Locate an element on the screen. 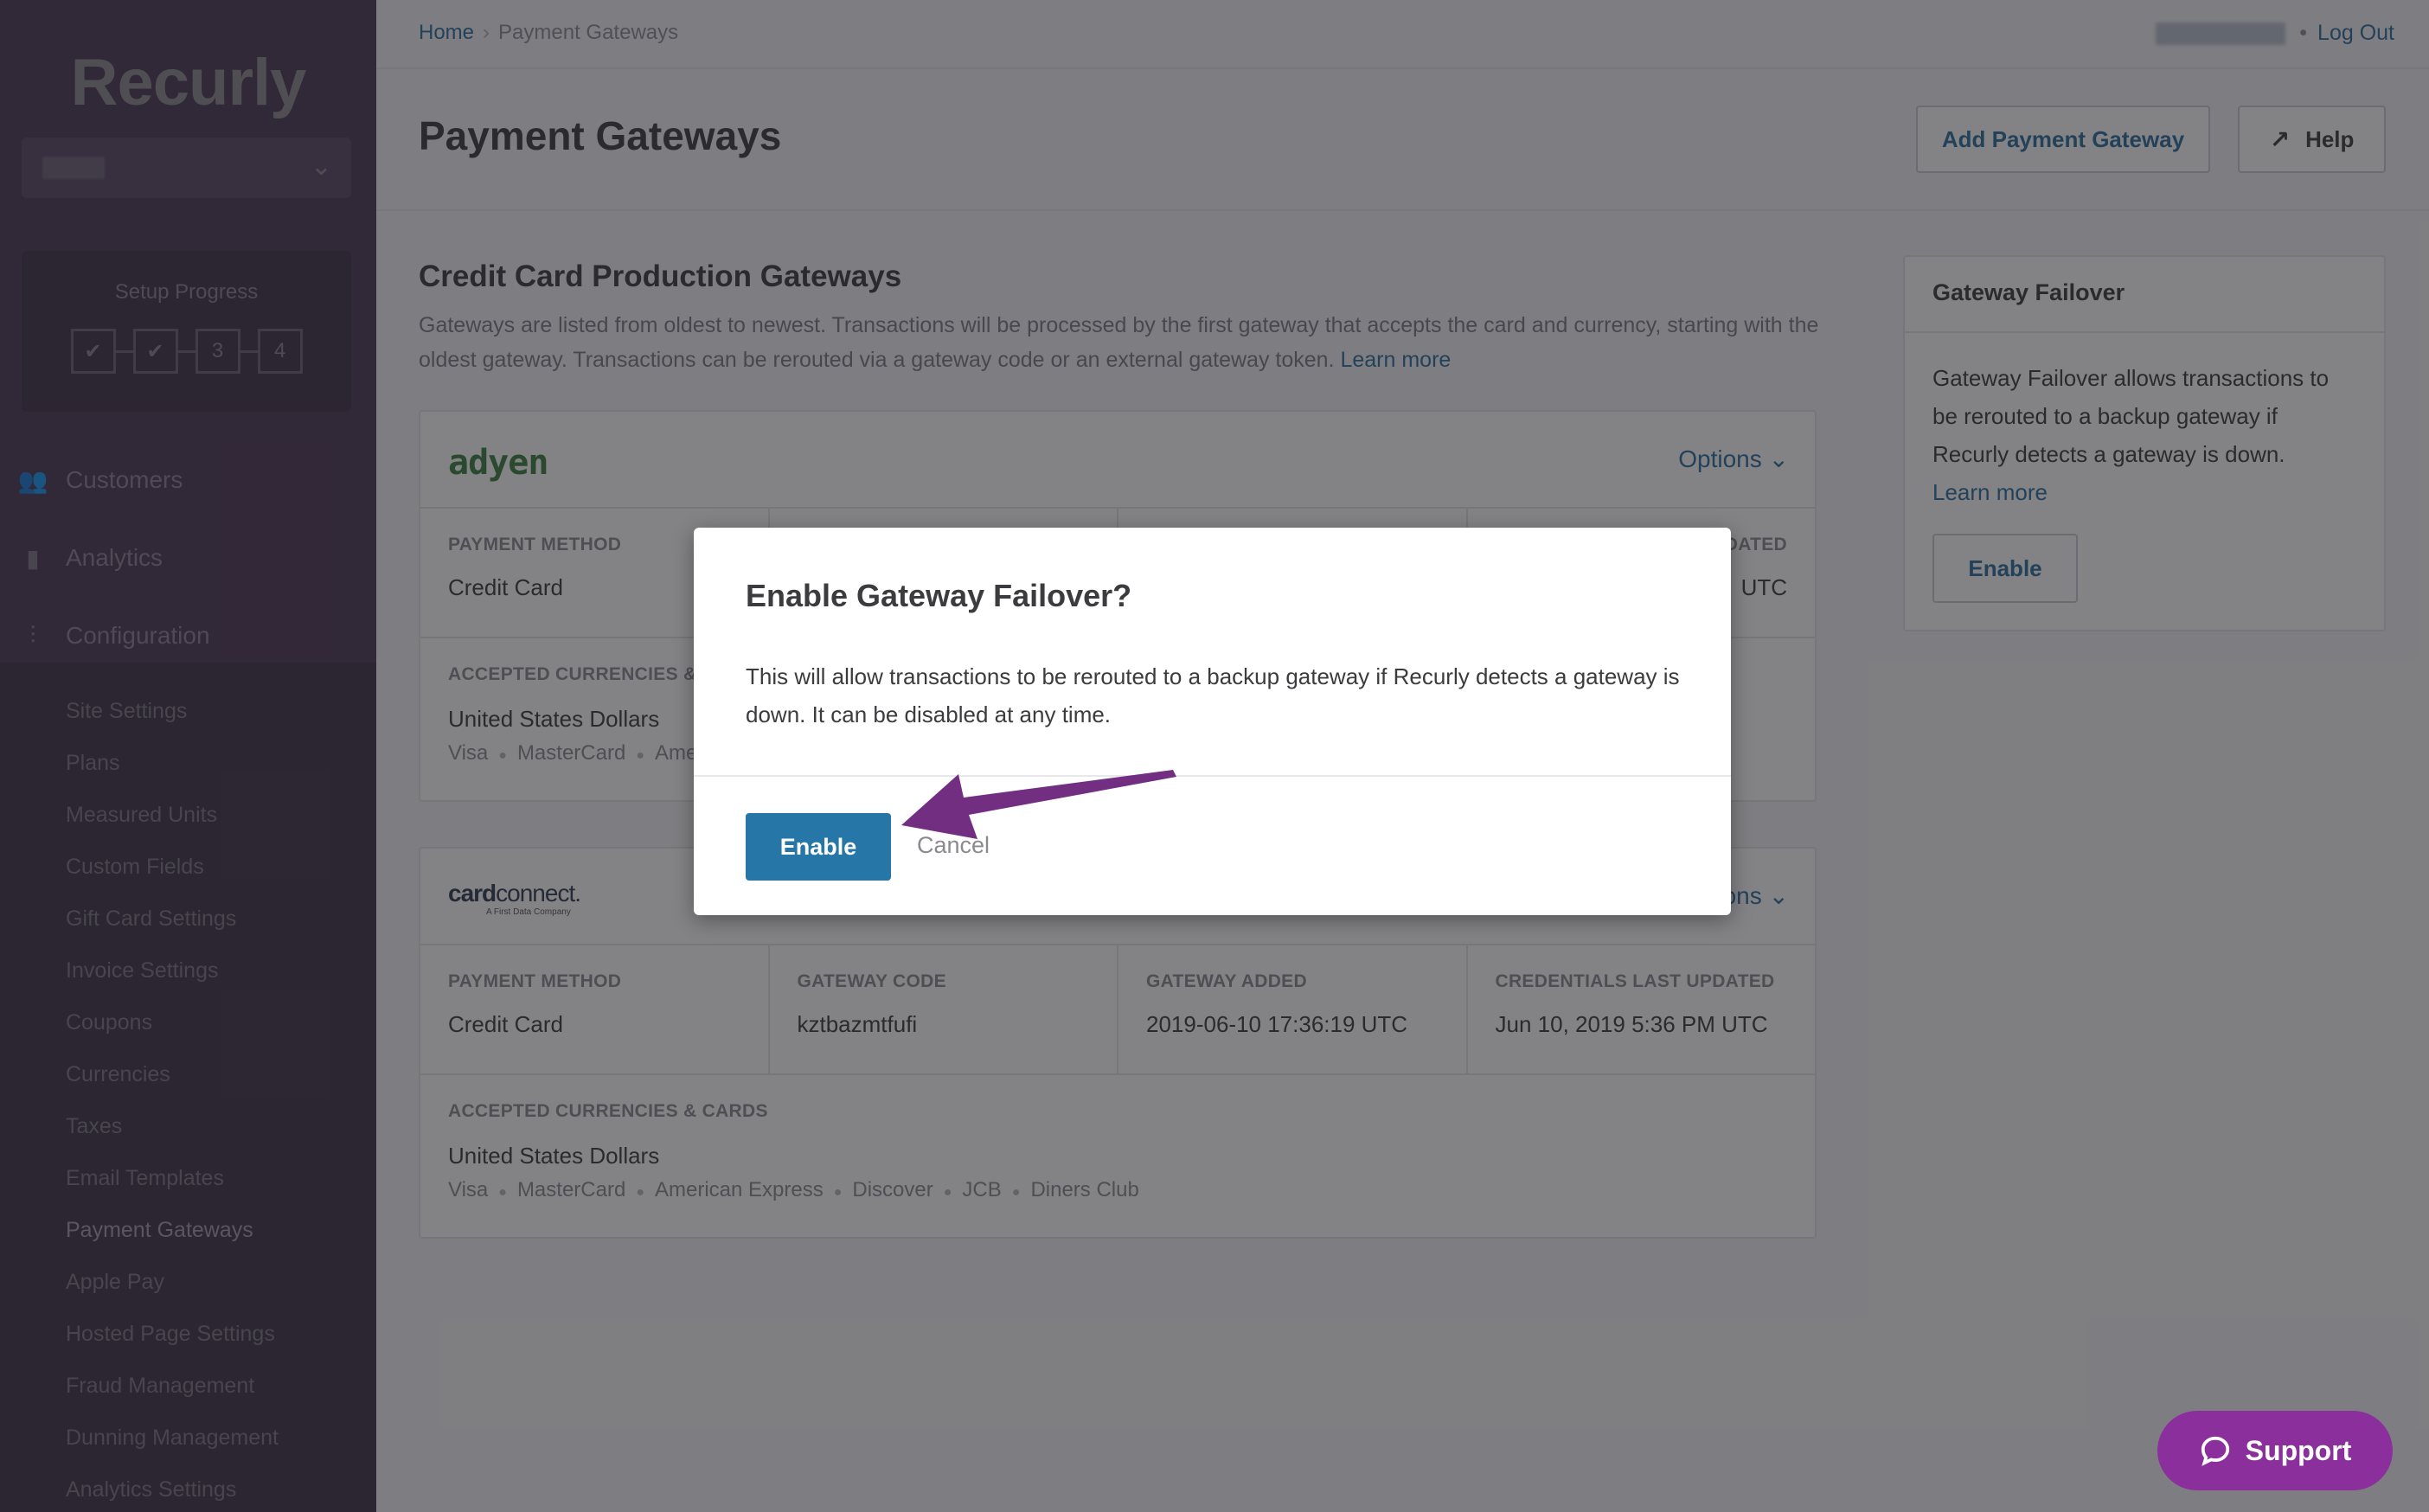 This screenshot has width=2429, height=1512. support-label: Support is located at coordinates (2298, 1450).